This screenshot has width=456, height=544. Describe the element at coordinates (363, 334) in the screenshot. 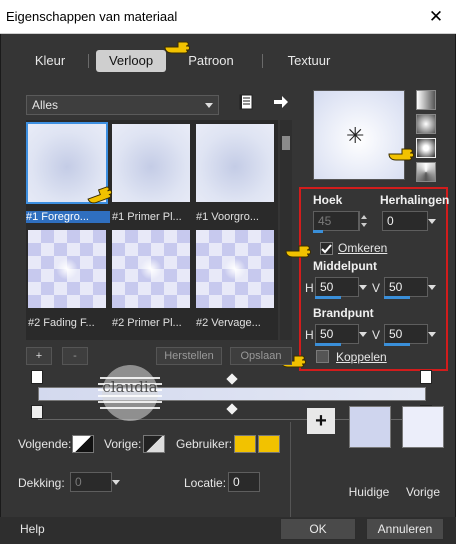

I see `focal-h-dropdown-arrow` at that location.